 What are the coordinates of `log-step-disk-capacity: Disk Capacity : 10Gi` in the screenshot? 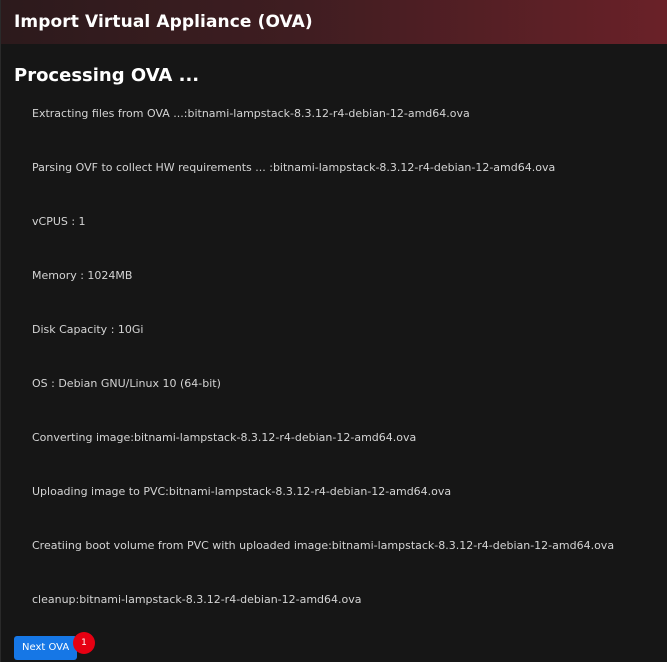 It's located at (88, 329).